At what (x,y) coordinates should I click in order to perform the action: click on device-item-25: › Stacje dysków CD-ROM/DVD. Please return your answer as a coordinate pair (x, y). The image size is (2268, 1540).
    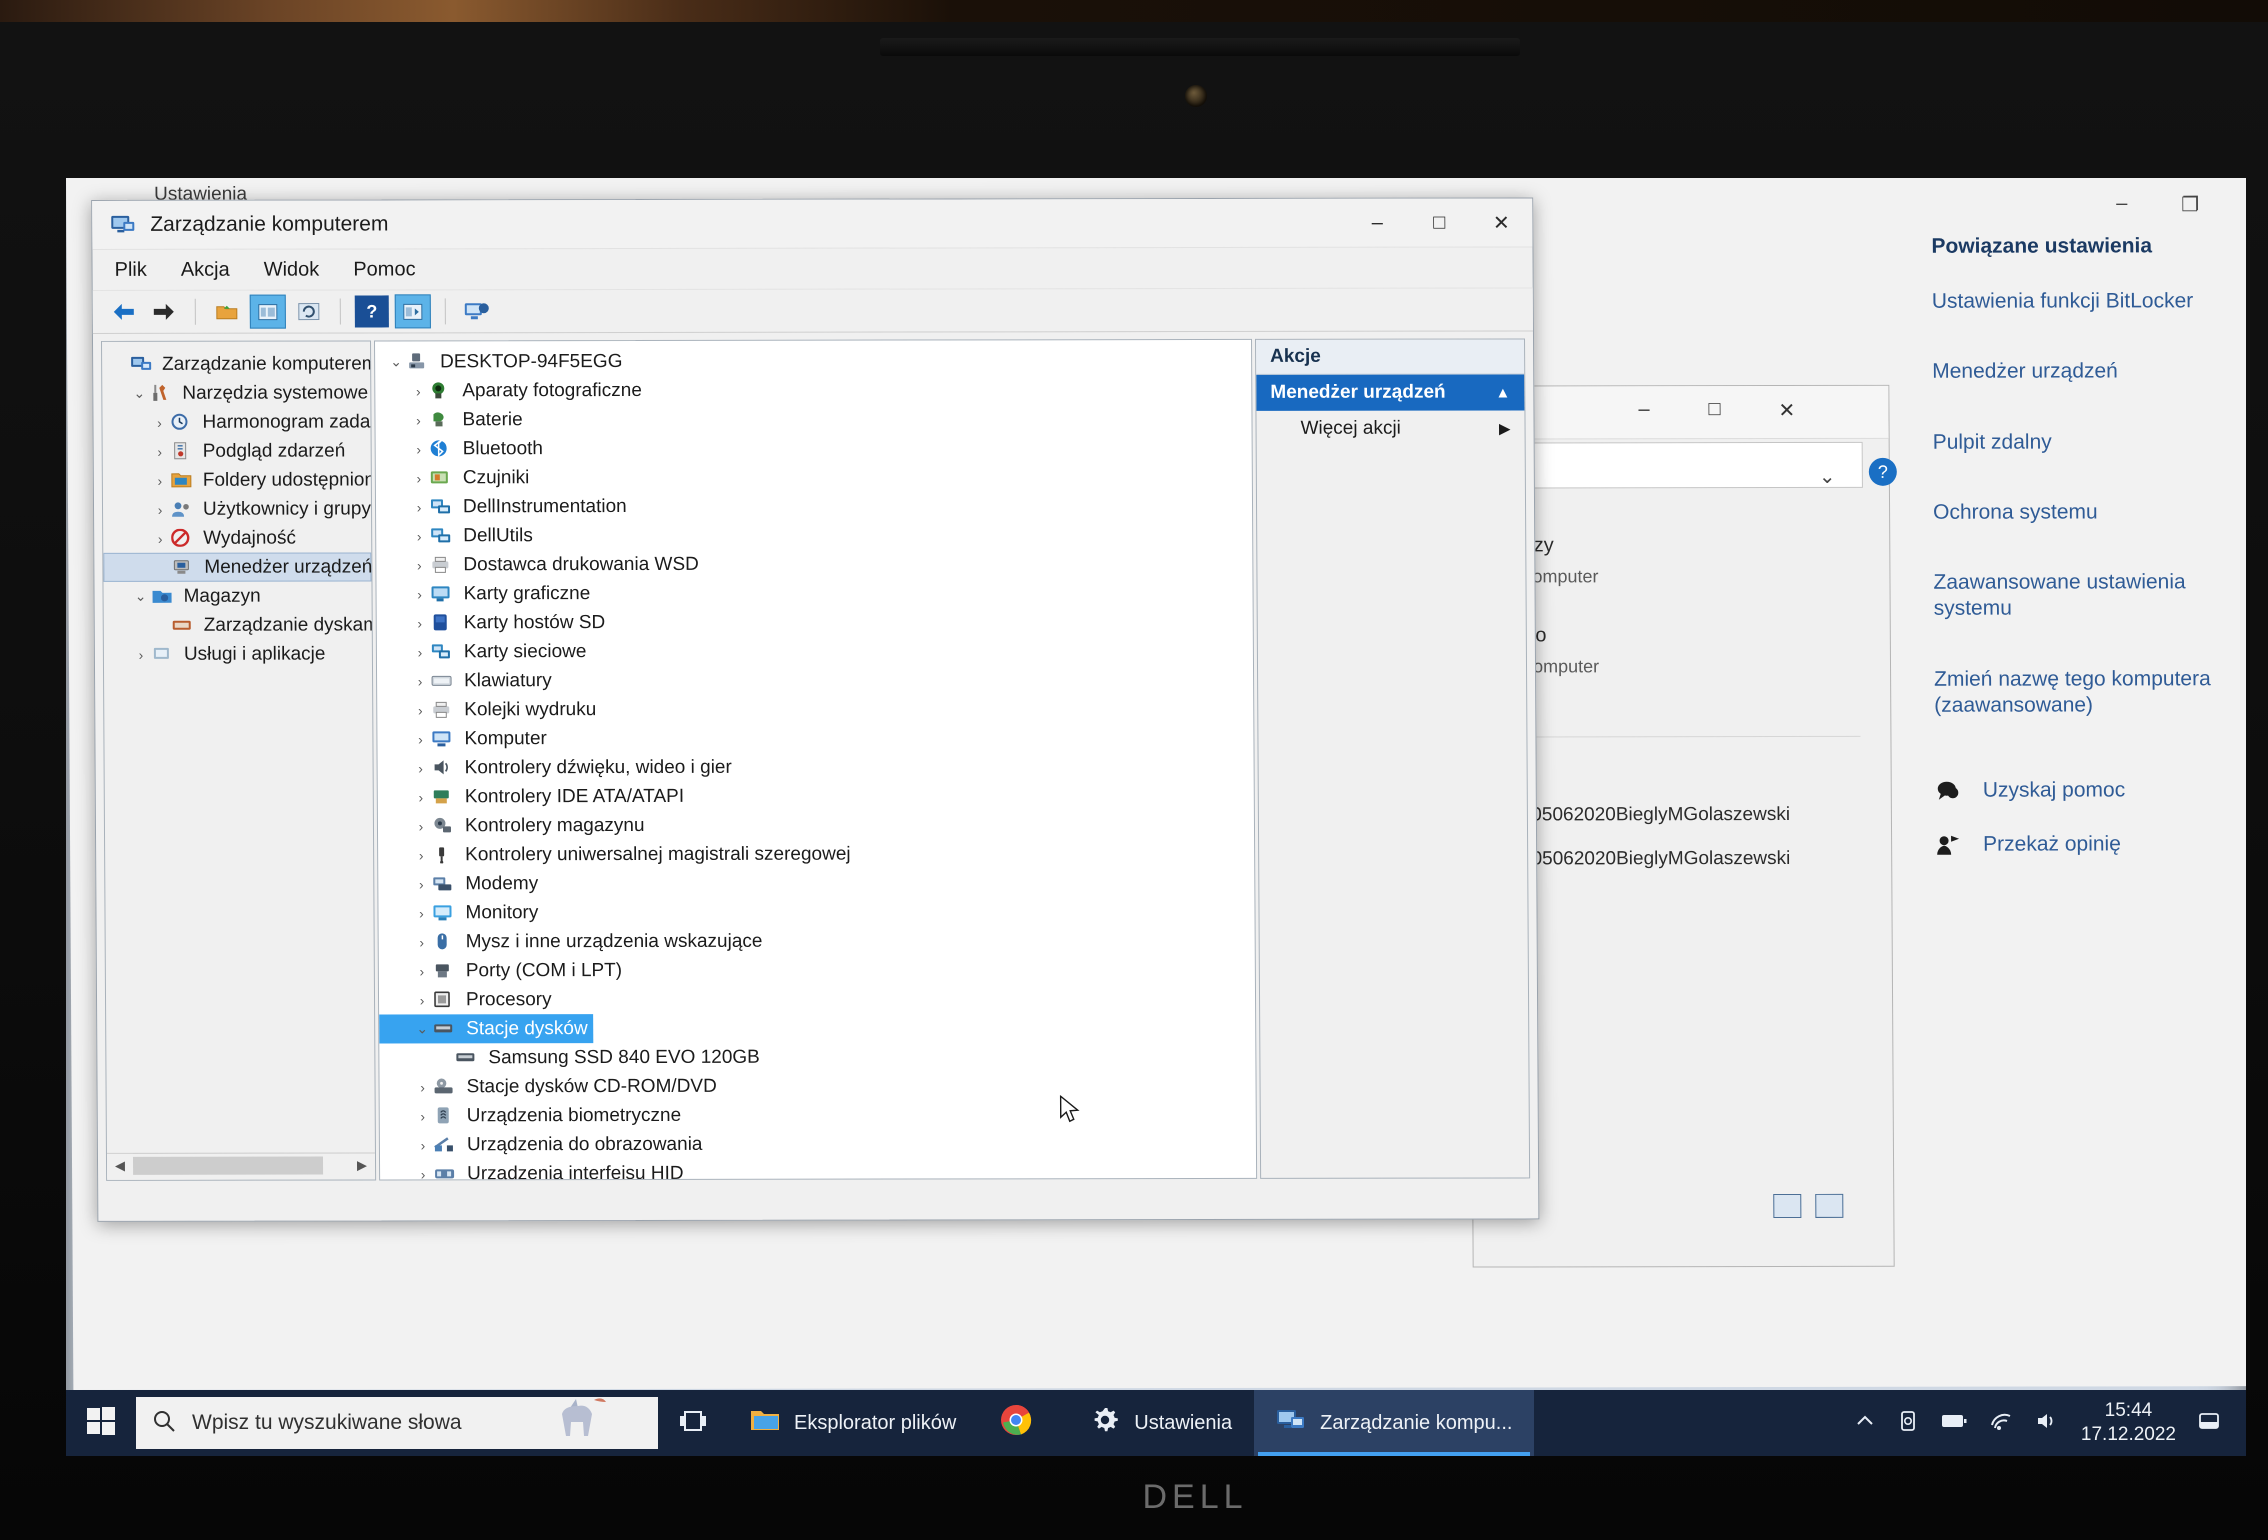
    Looking at the image, I should click on (817, 1086).